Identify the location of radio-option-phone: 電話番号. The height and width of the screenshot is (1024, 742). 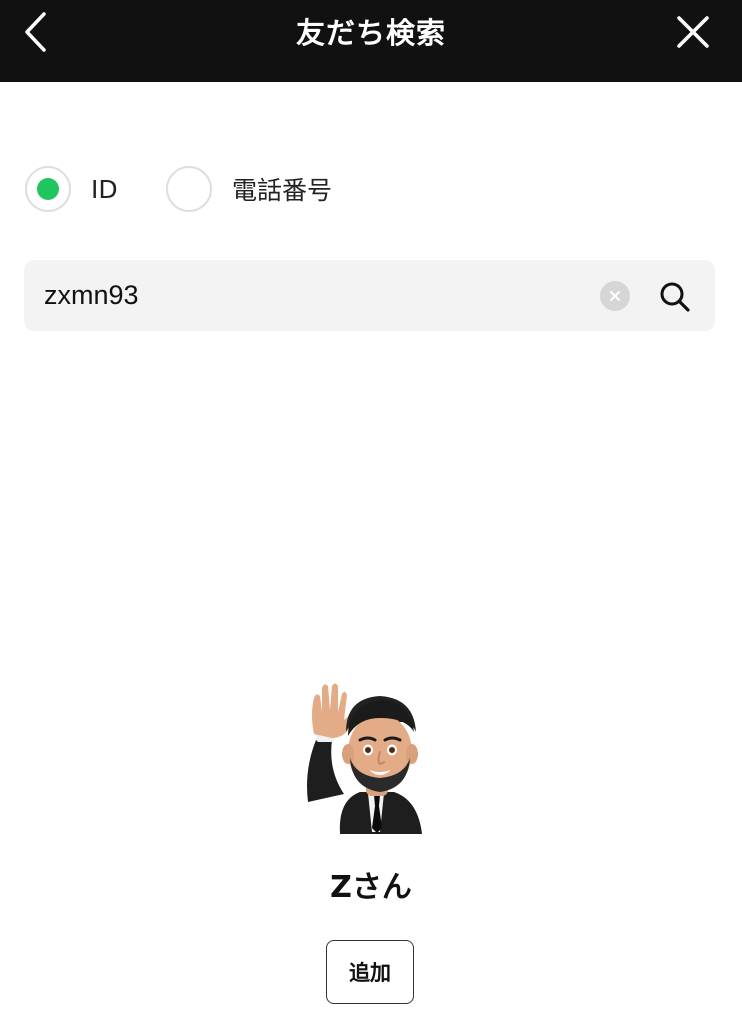
(249, 189).